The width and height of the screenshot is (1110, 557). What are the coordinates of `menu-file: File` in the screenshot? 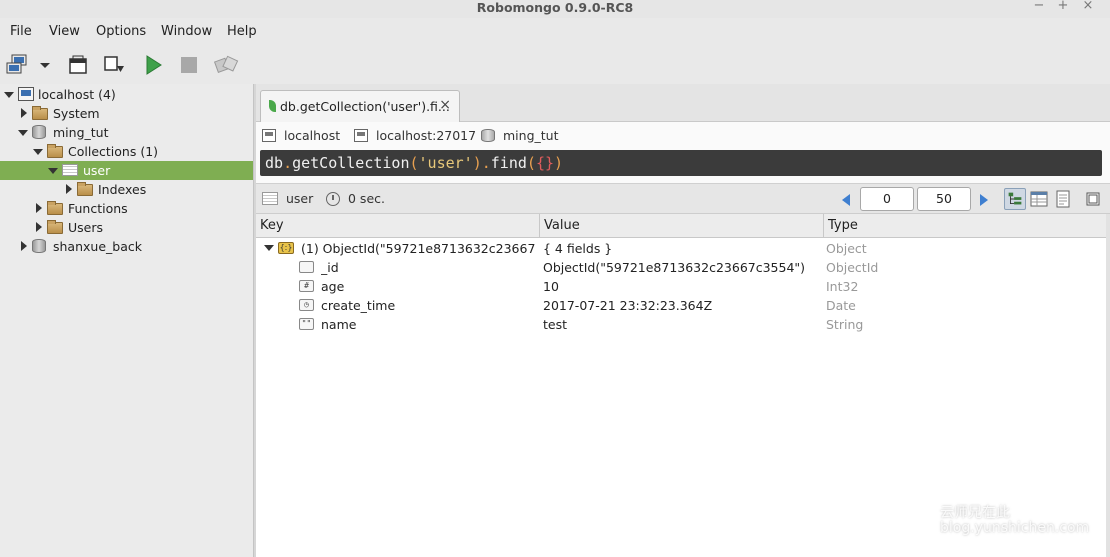 It's located at (21, 31).